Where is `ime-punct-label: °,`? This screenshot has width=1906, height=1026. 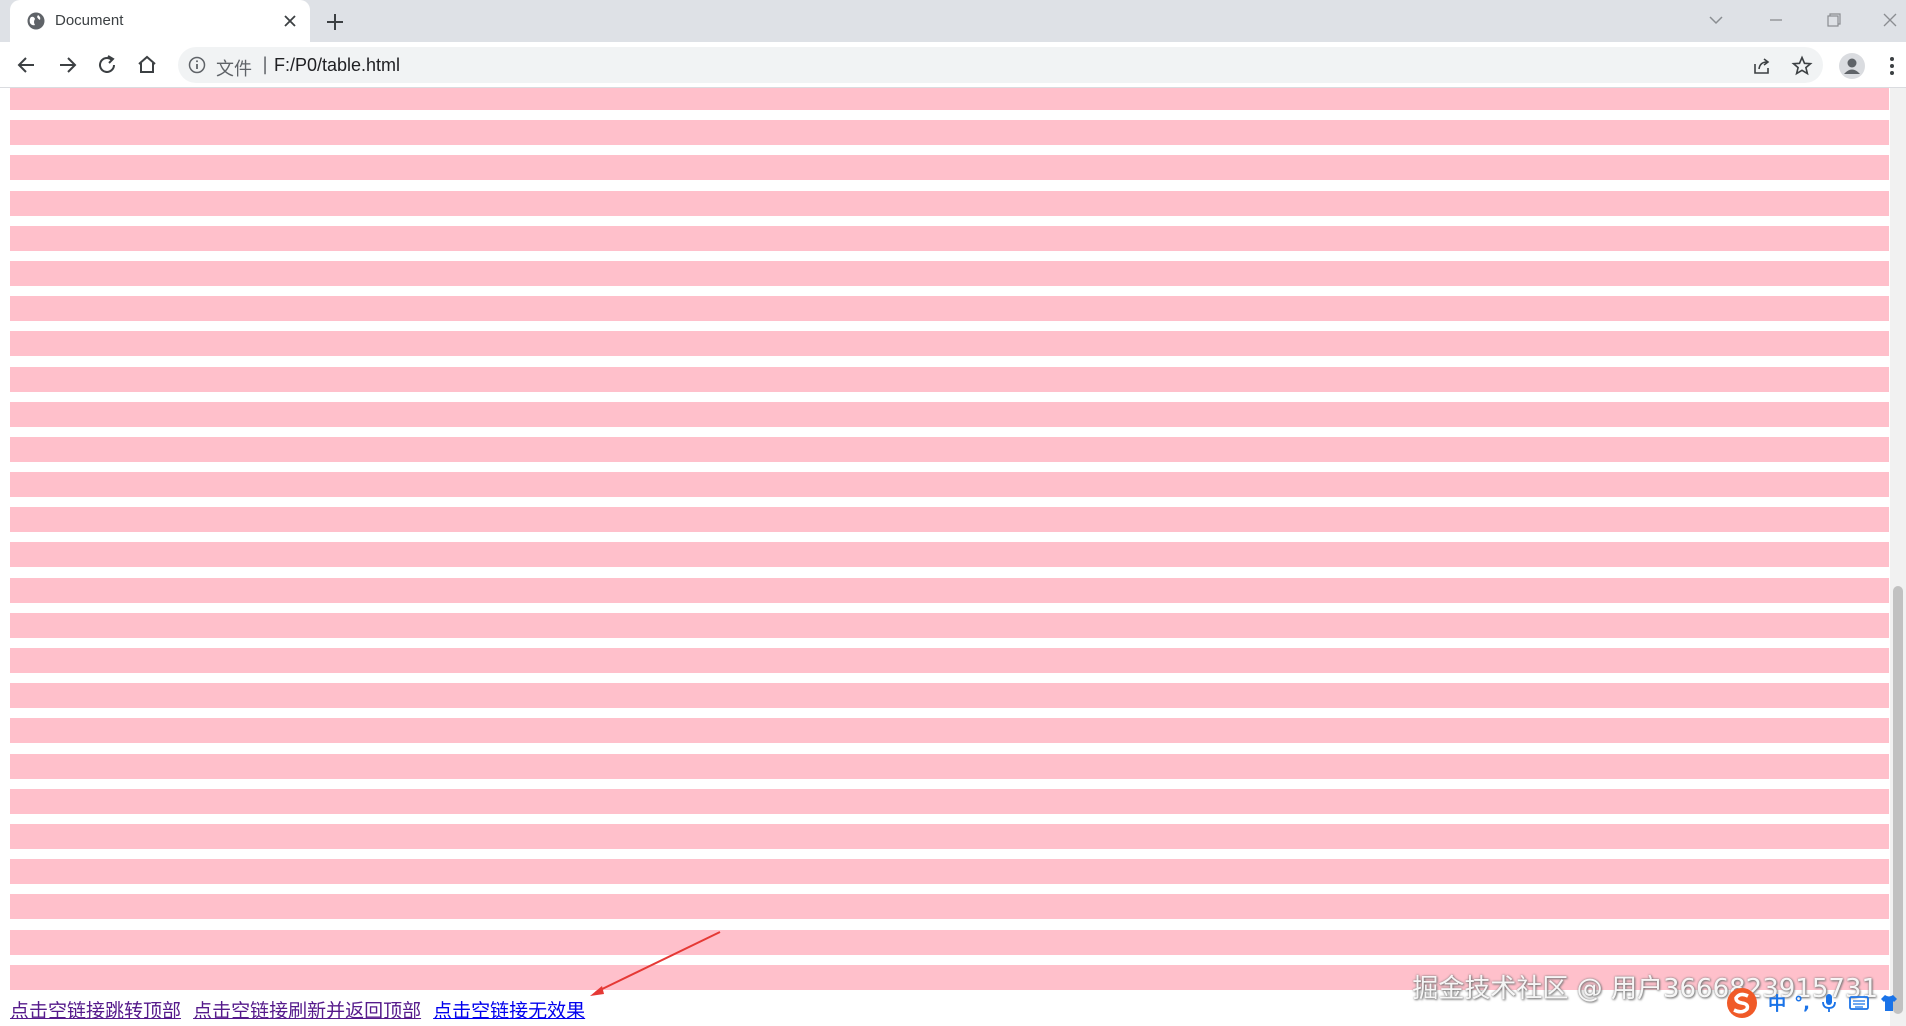
ime-punct-label: °, is located at coordinates (1802, 1003).